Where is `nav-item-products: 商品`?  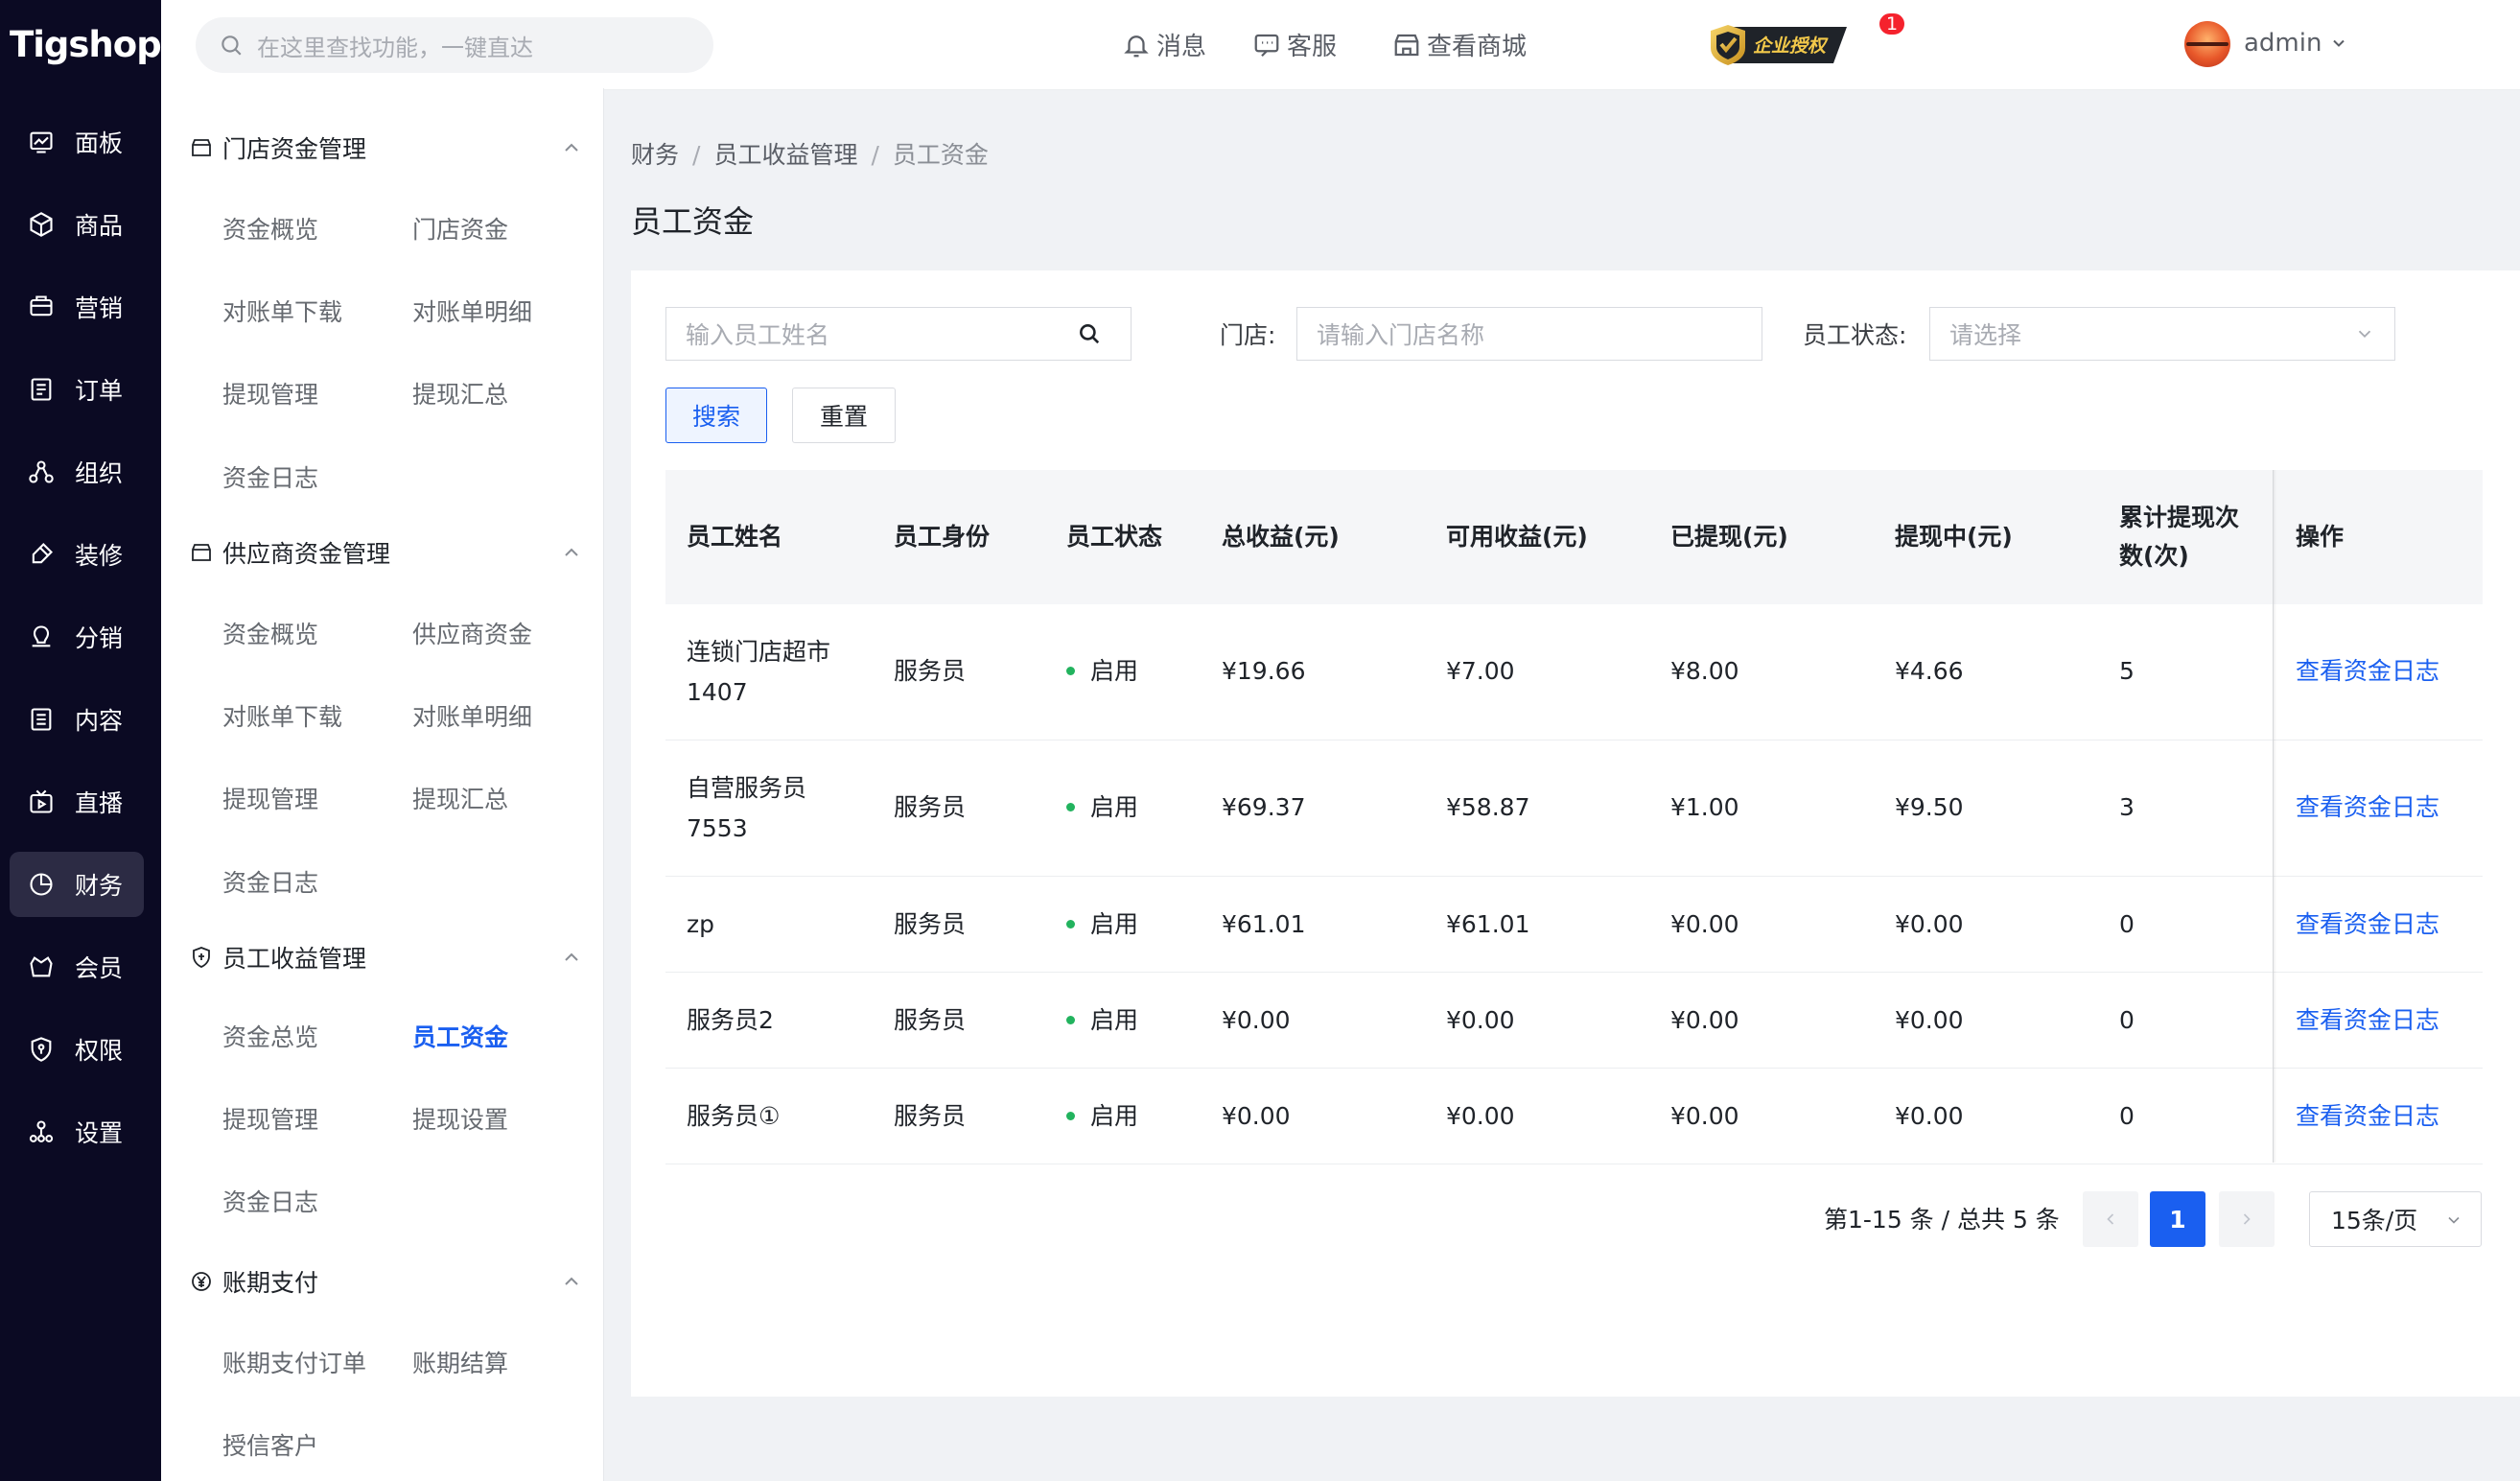 nav-item-products: 商品 is located at coordinates (77, 224).